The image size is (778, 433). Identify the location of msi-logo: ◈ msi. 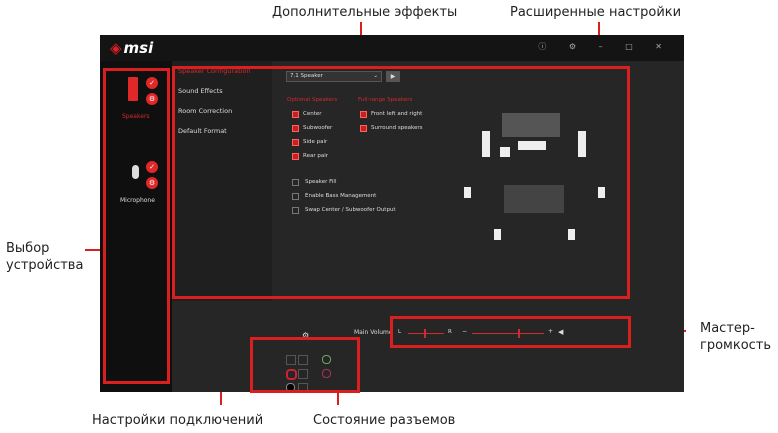
(132, 48).